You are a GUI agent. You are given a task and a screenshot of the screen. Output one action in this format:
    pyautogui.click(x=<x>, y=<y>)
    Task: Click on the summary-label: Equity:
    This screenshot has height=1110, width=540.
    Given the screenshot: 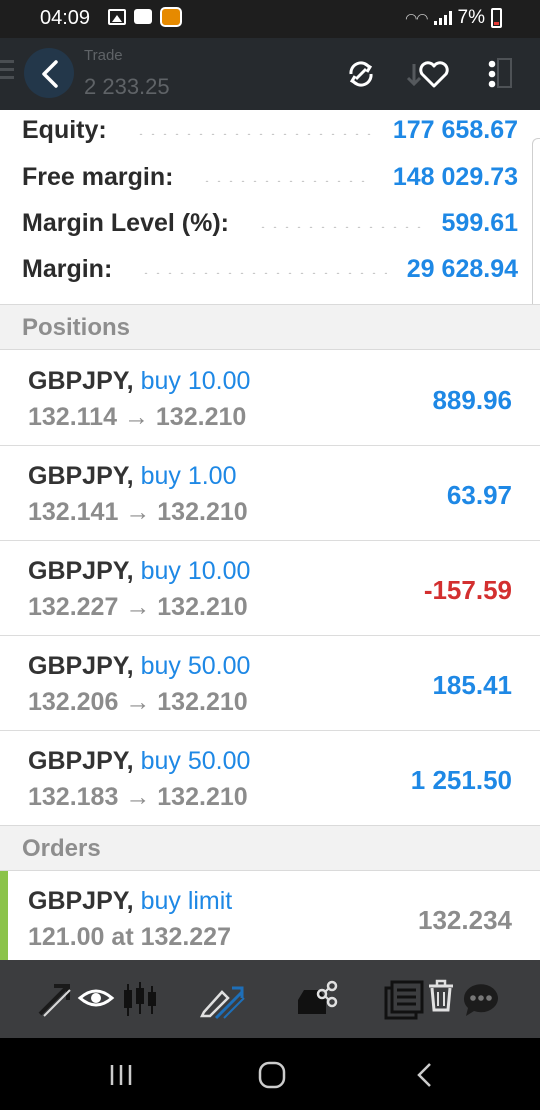 What is the action you would take?
    pyautogui.click(x=64, y=129)
    